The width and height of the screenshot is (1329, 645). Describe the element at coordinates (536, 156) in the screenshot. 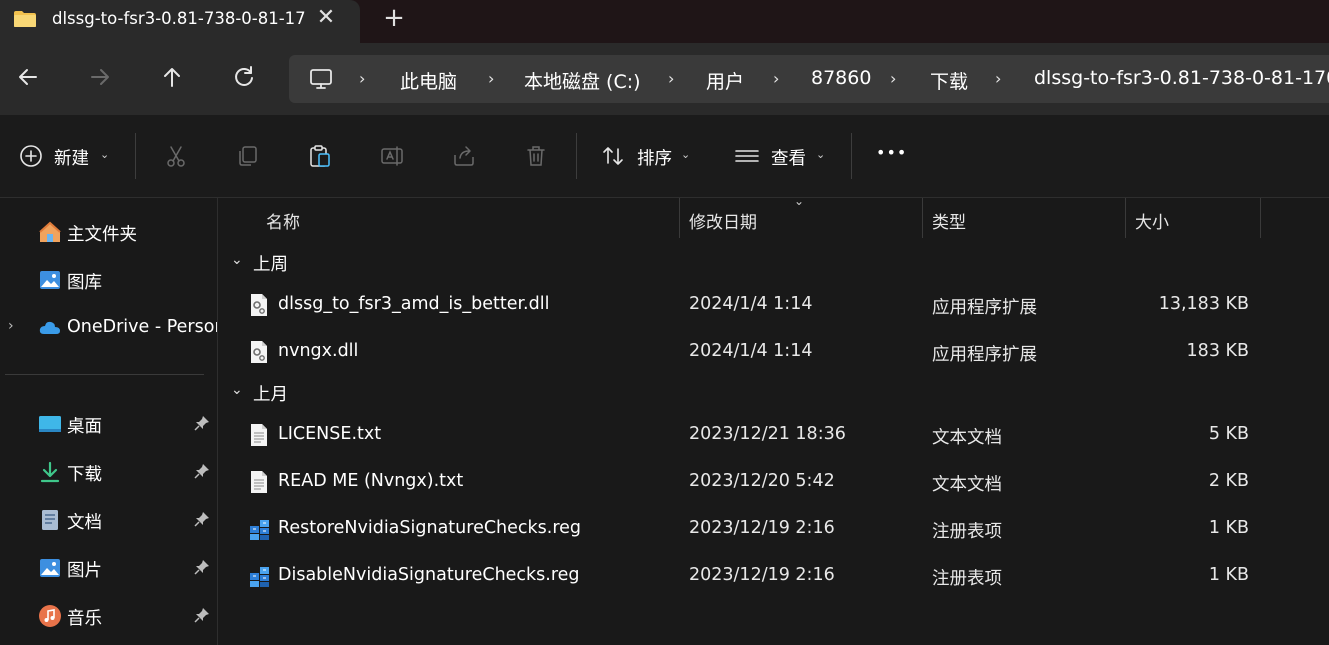

I see `delete-icon` at that location.